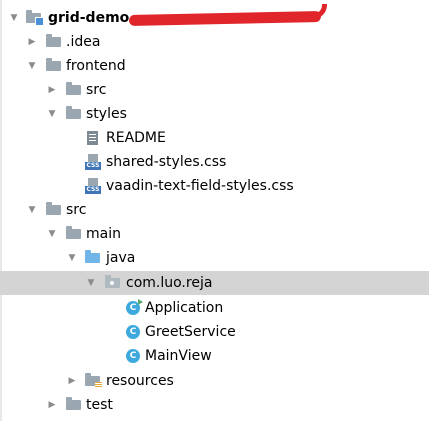 The width and height of the screenshot is (429, 421). I want to click on tree-item-src: ▼ src, so click(214, 210).